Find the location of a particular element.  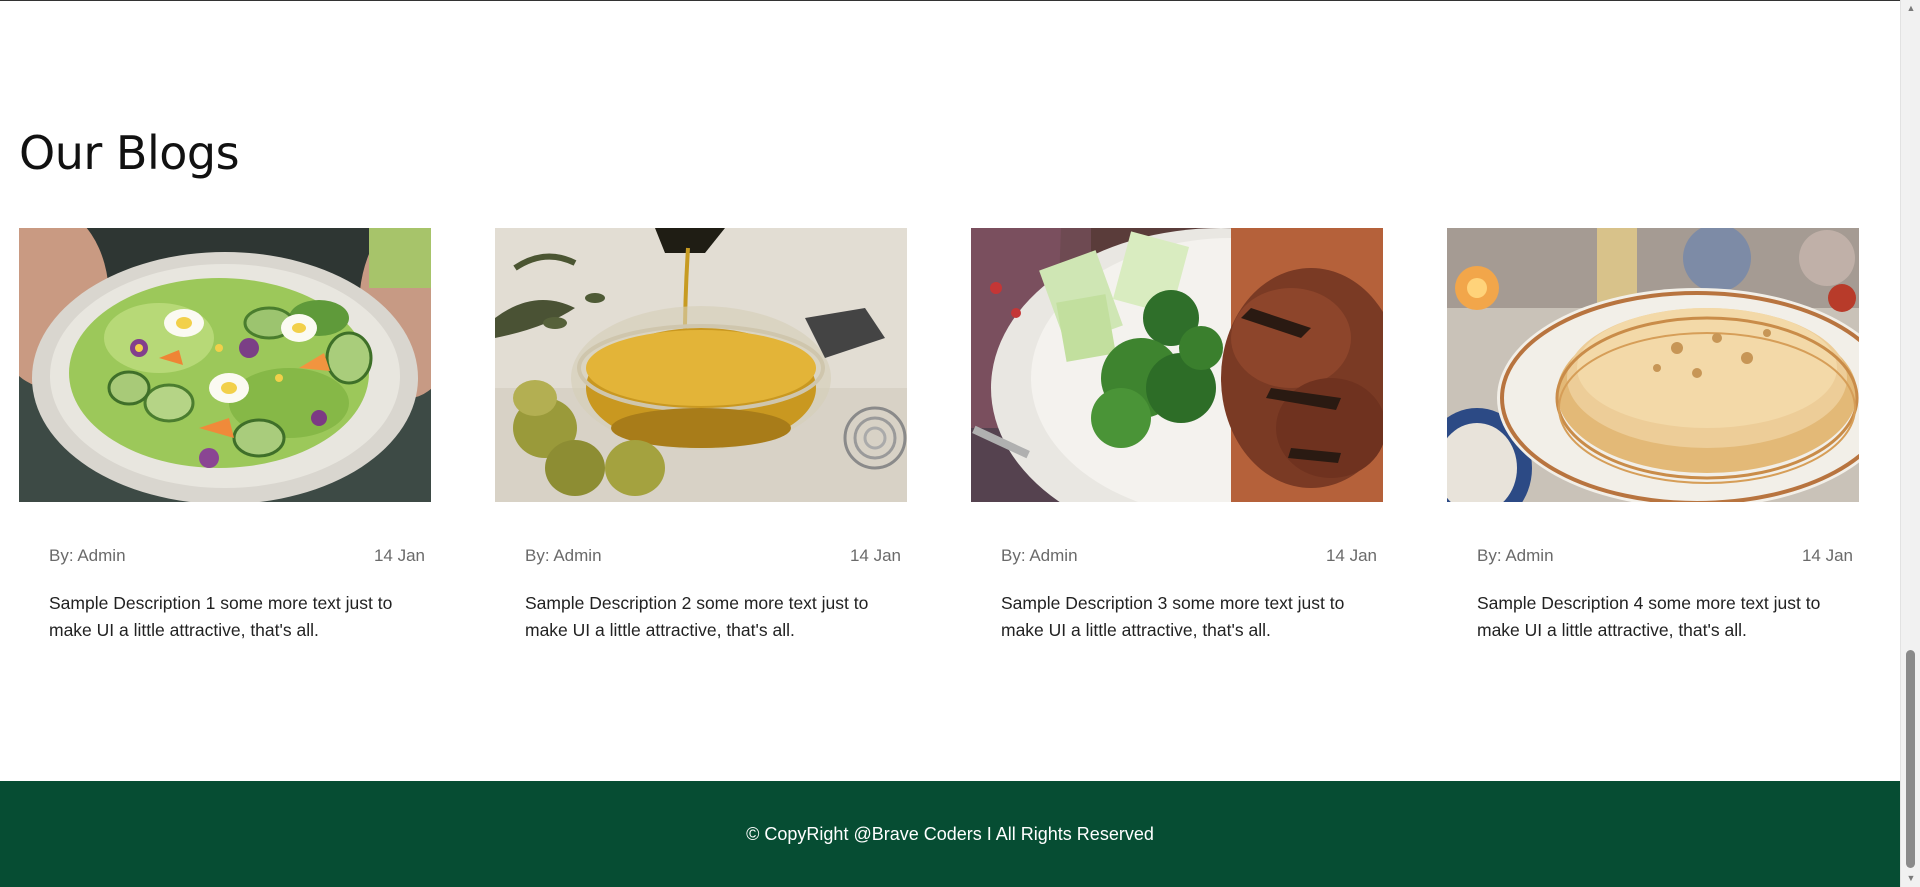

salad-bowl-photo is located at coordinates (225, 365).